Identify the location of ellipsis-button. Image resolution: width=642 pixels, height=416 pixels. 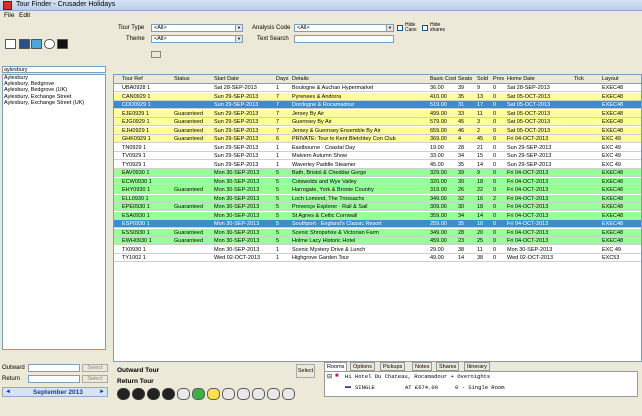
(156, 54).